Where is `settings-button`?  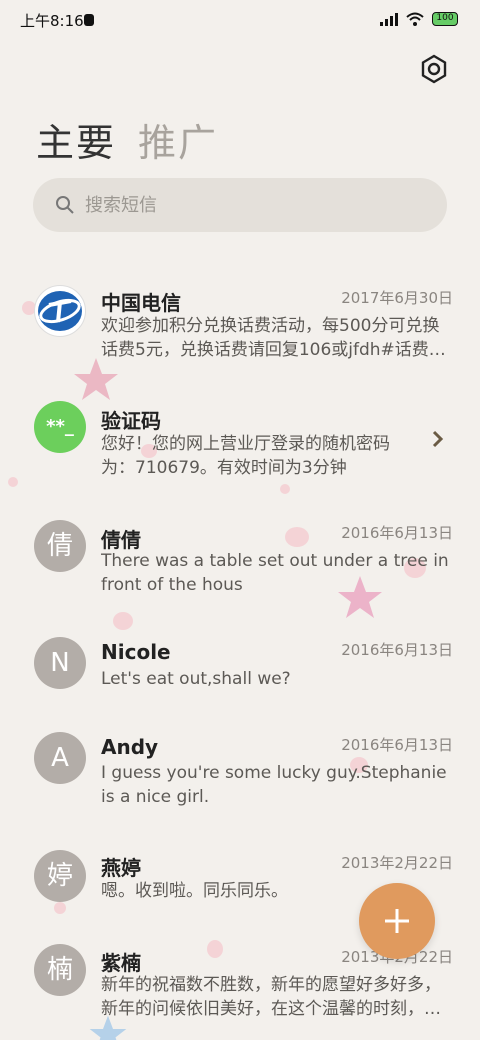 settings-button is located at coordinates (434, 69).